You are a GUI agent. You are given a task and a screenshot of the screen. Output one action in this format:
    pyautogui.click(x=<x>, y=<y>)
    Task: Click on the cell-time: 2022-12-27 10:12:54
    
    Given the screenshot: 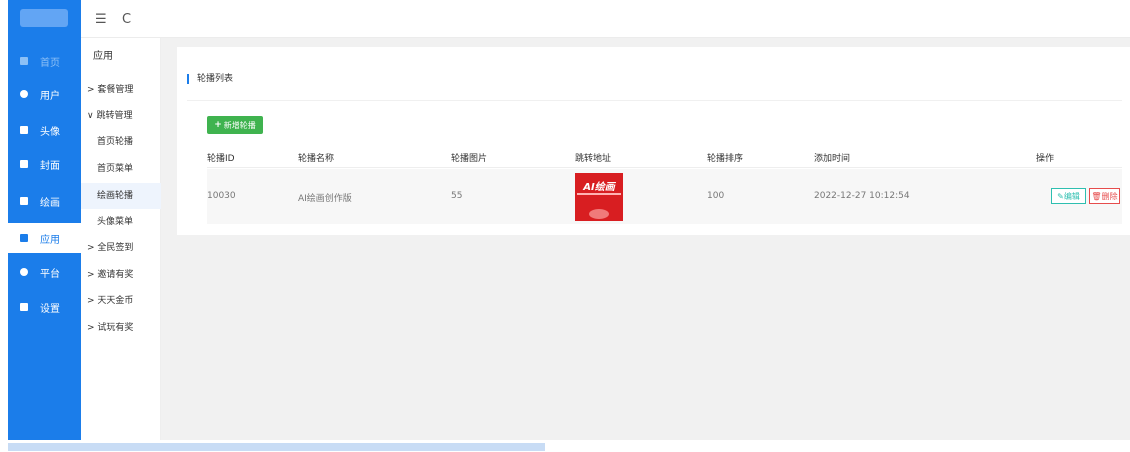 What is the action you would take?
    pyautogui.click(x=862, y=196)
    